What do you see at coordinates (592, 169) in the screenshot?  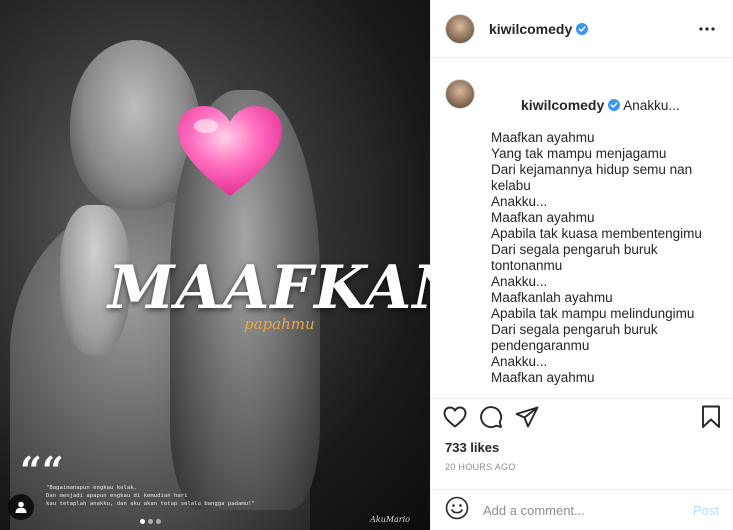 I see `caption-line: Dari kejamannya hidup semu nan` at bounding box center [592, 169].